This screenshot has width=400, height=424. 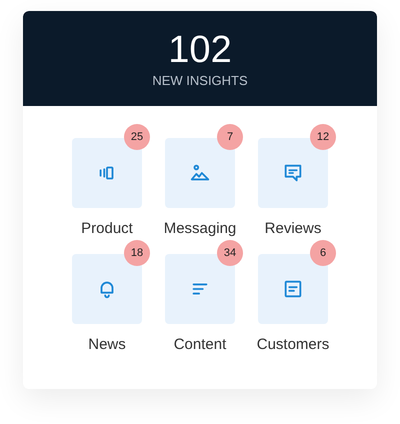 I want to click on insights-label: NEW INSIGHTS, so click(x=200, y=80).